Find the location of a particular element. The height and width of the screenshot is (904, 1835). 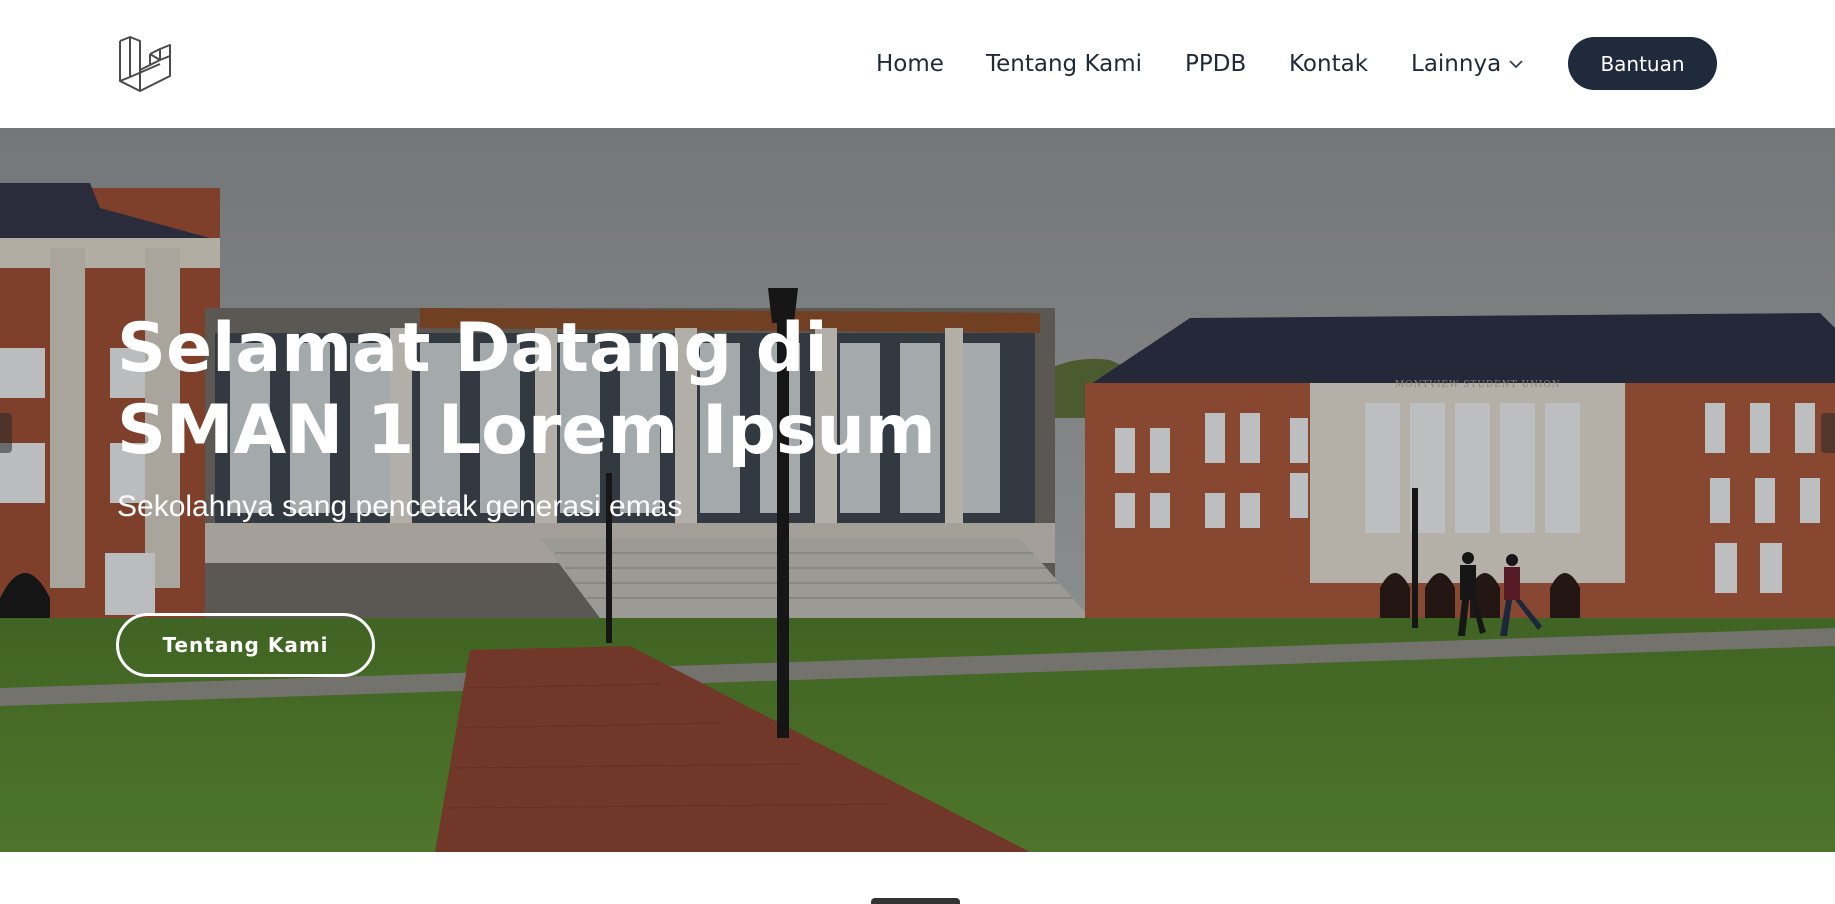

bottom-tab is located at coordinates (915, 901).